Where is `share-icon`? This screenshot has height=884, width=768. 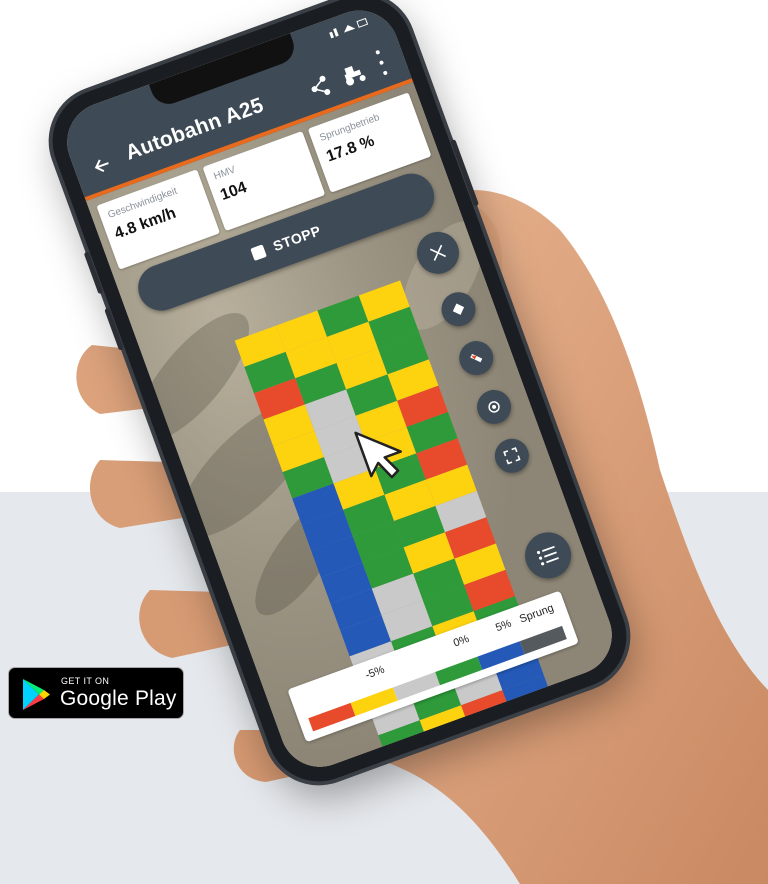
share-icon is located at coordinates (320, 87).